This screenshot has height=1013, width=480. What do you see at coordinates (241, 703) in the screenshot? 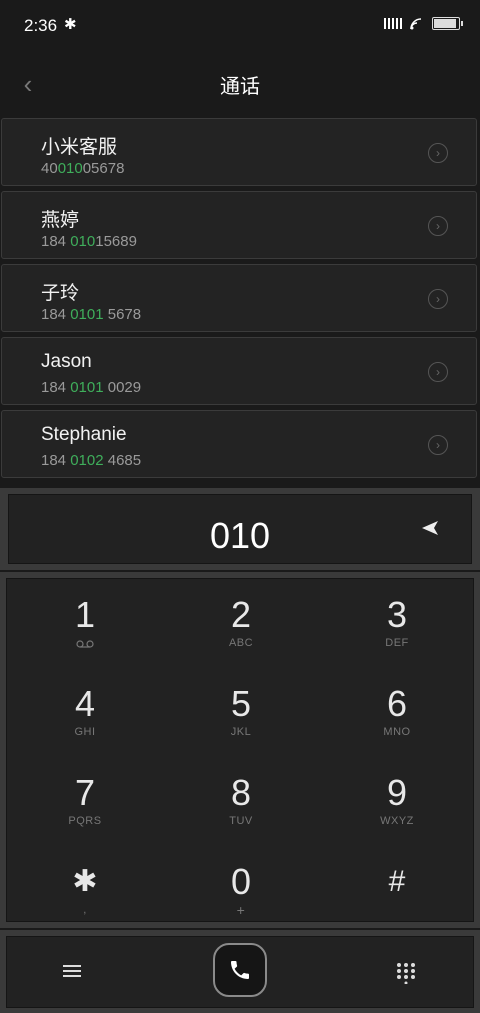
I see `key-digit: 5` at bounding box center [241, 703].